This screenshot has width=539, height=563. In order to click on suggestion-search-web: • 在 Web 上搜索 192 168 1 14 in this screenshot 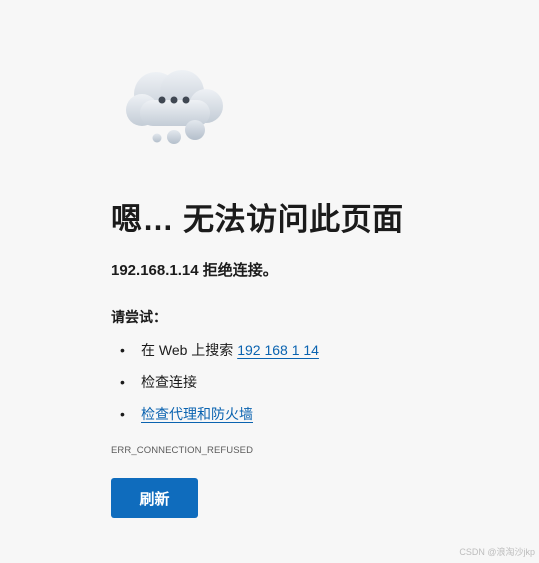, I will do `click(291, 354)`.